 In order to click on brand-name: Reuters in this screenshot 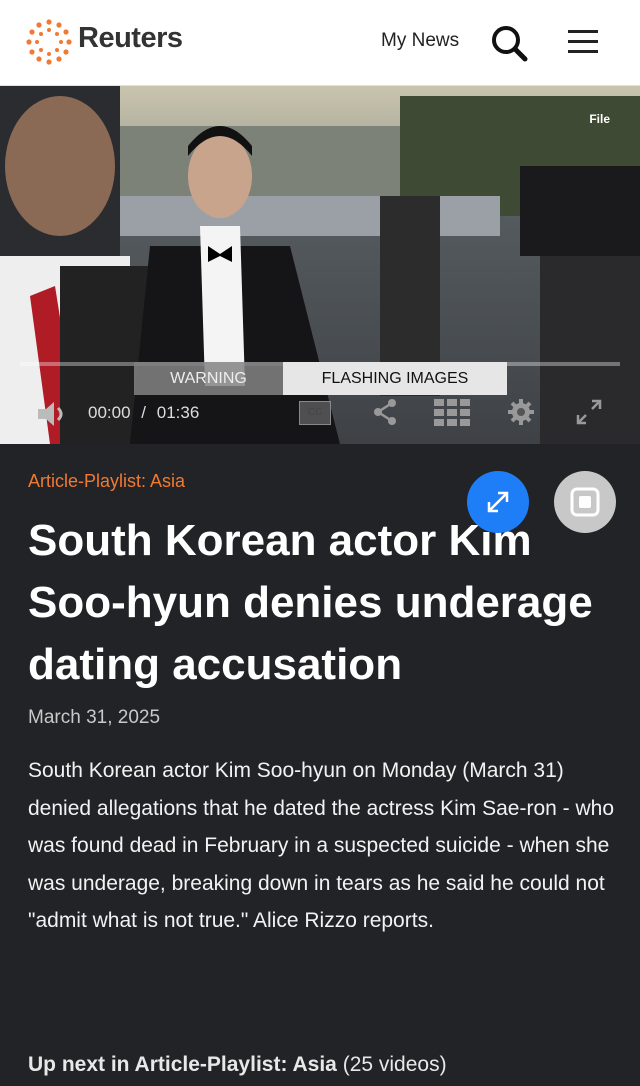, I will do `click(130, 38)`.